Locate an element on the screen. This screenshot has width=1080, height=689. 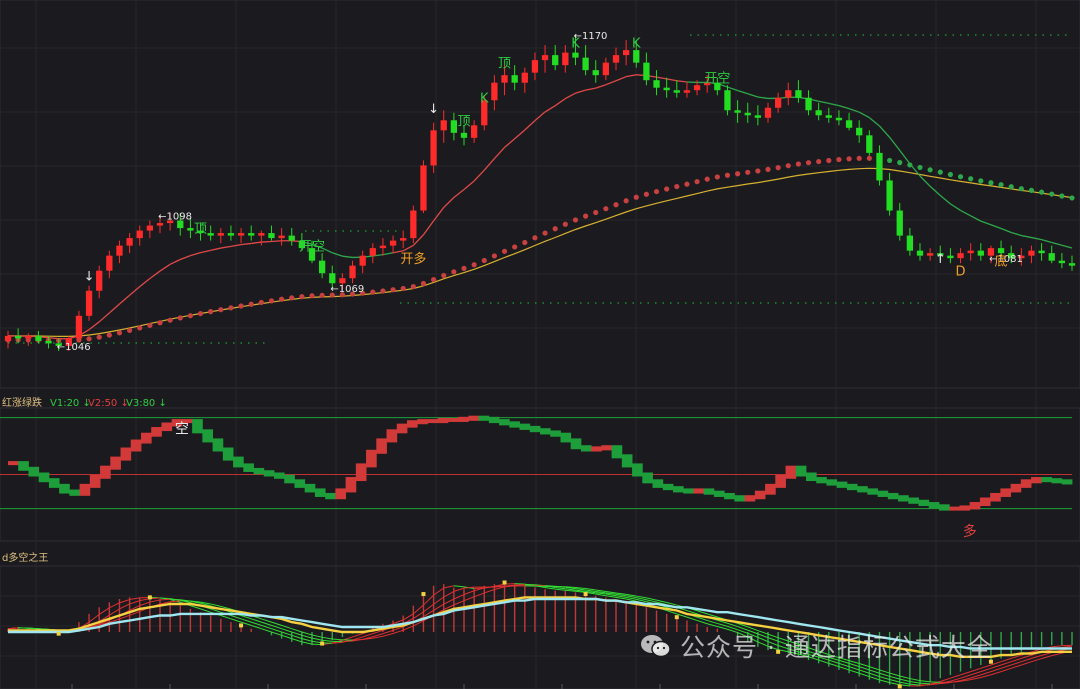
price-label: ←1098 is located at coordinates (175, 217).